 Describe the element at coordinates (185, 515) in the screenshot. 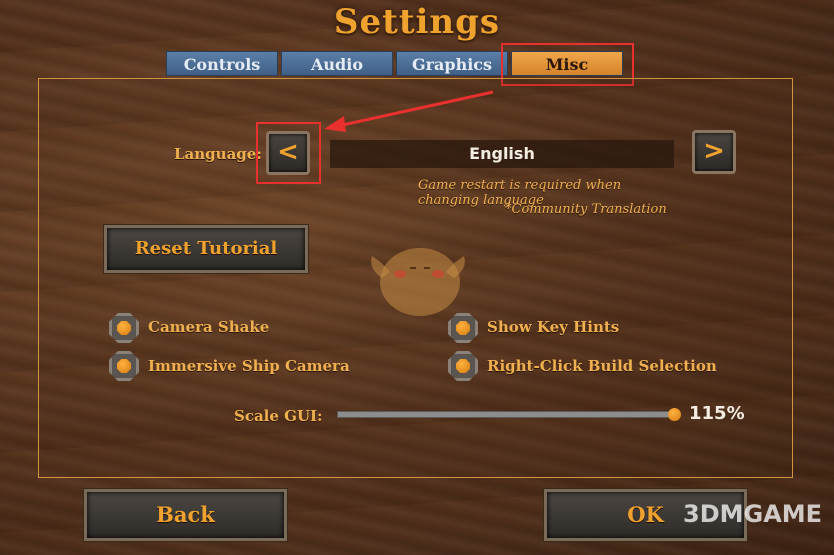

I see `back-button: Back` at that location.